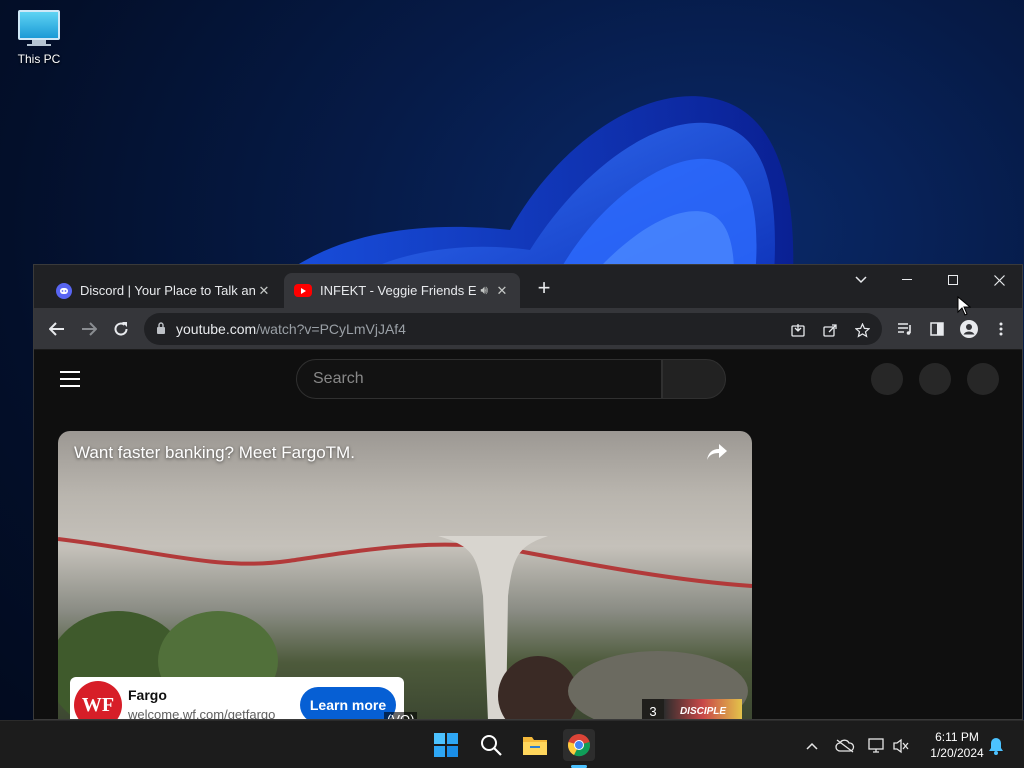  Describe the element at coordinates (535, 745) in the screenshot. I see `file-explorer-icon` at that location.